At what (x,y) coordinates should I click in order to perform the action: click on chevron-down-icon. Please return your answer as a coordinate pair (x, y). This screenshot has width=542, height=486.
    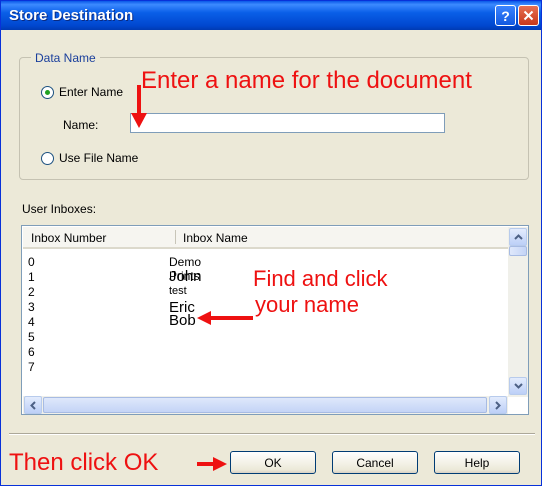
    Looking at the image, I should click on (518, 386).